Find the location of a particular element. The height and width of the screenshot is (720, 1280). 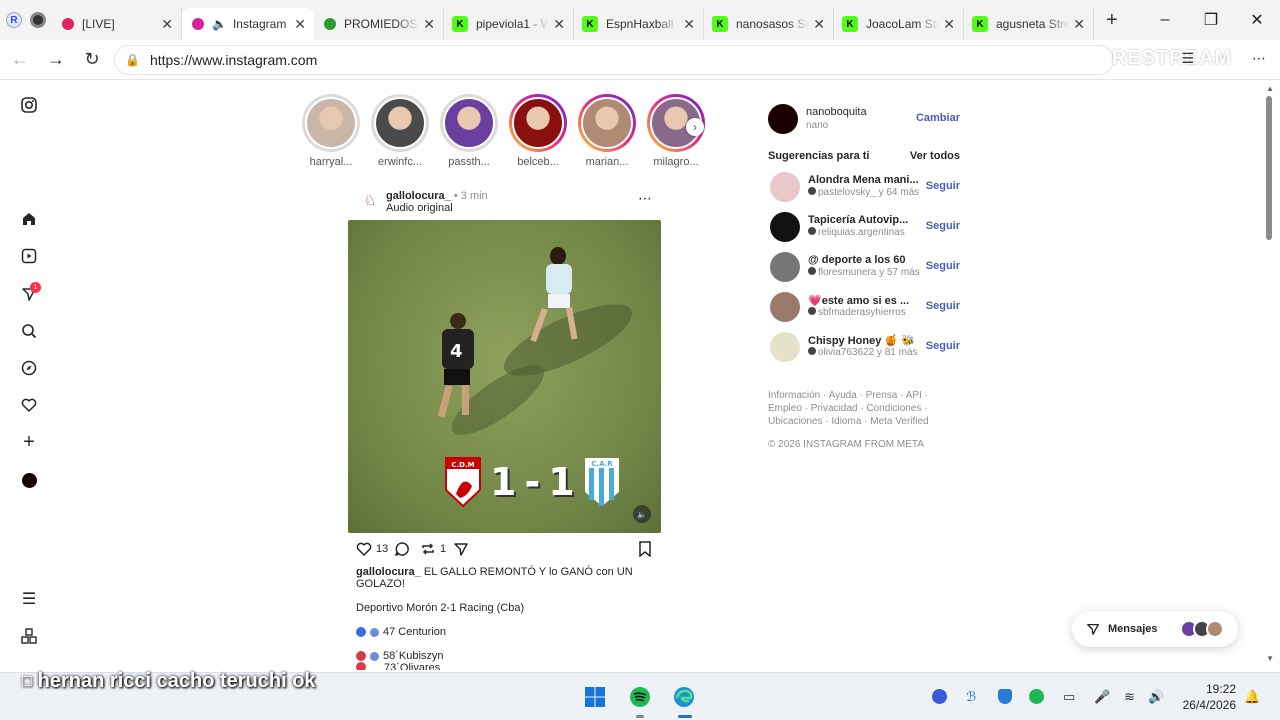

bluetooth-icon: ℬ is located at coordinates (971, 697).